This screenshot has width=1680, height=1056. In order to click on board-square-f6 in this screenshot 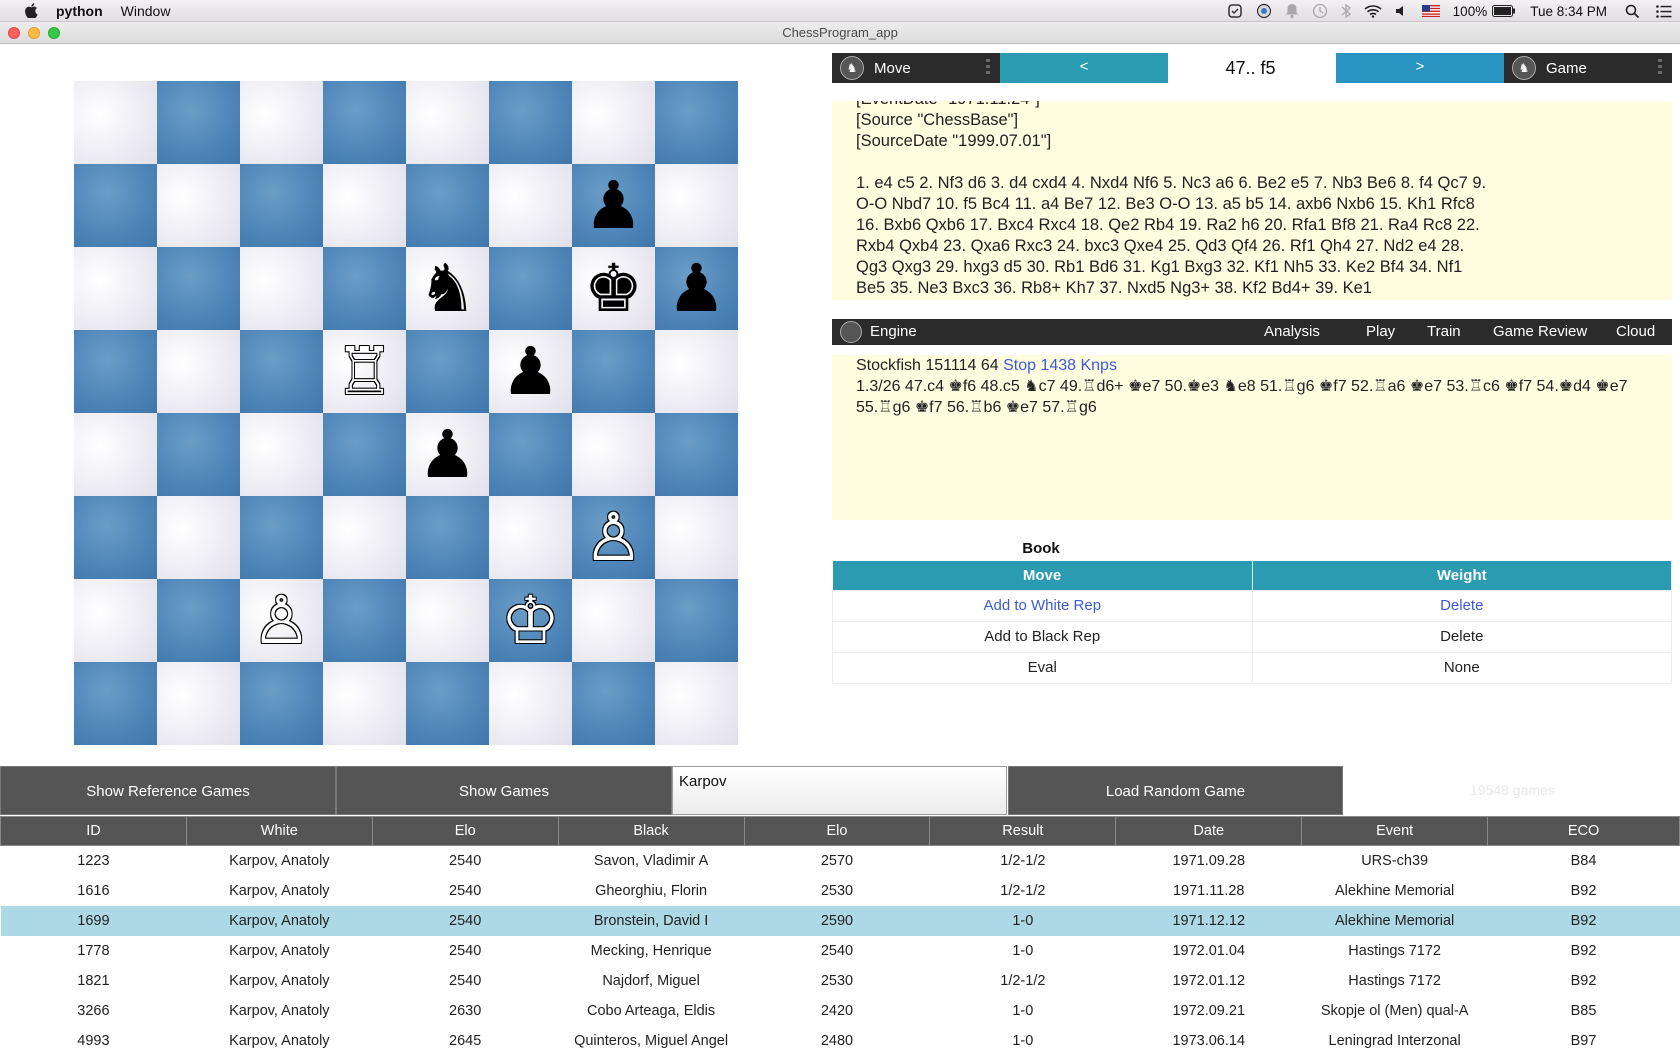, I will do `click(530, 288)`.